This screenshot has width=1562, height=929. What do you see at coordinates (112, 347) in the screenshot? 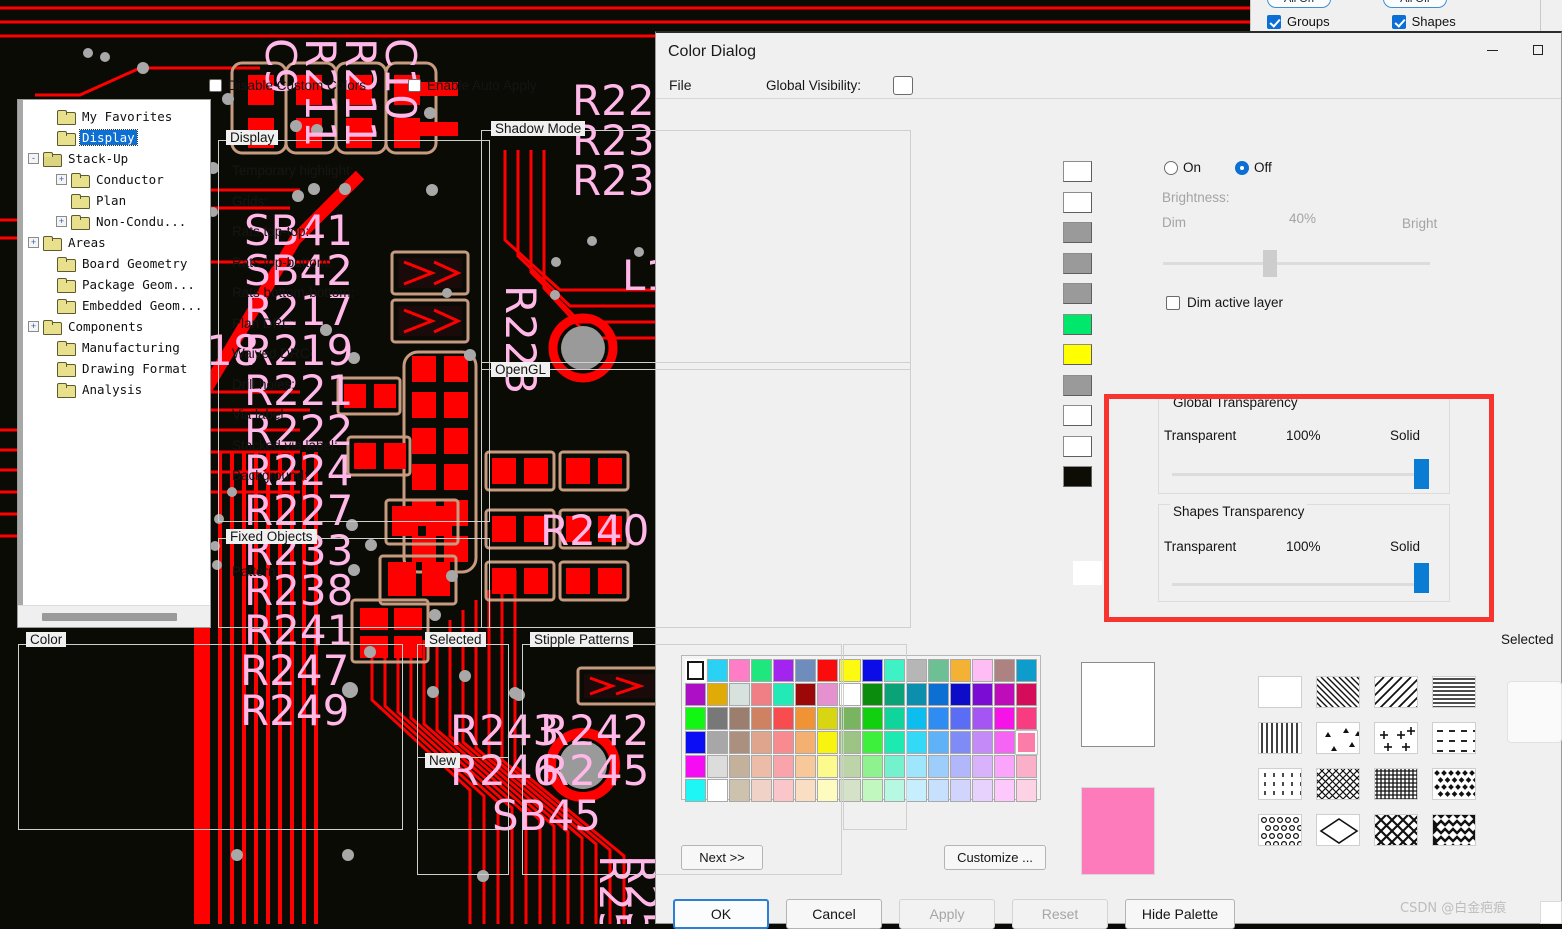
I see `tree-item-manufacturing: Manufacturing` at bounding box center [112, 347].